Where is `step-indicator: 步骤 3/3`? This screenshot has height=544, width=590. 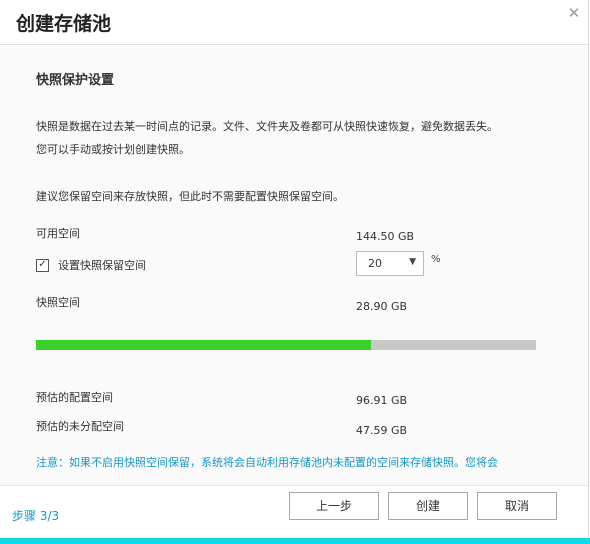
step-indicator: 步骤 3/3 is located at coordinates (36, 516).